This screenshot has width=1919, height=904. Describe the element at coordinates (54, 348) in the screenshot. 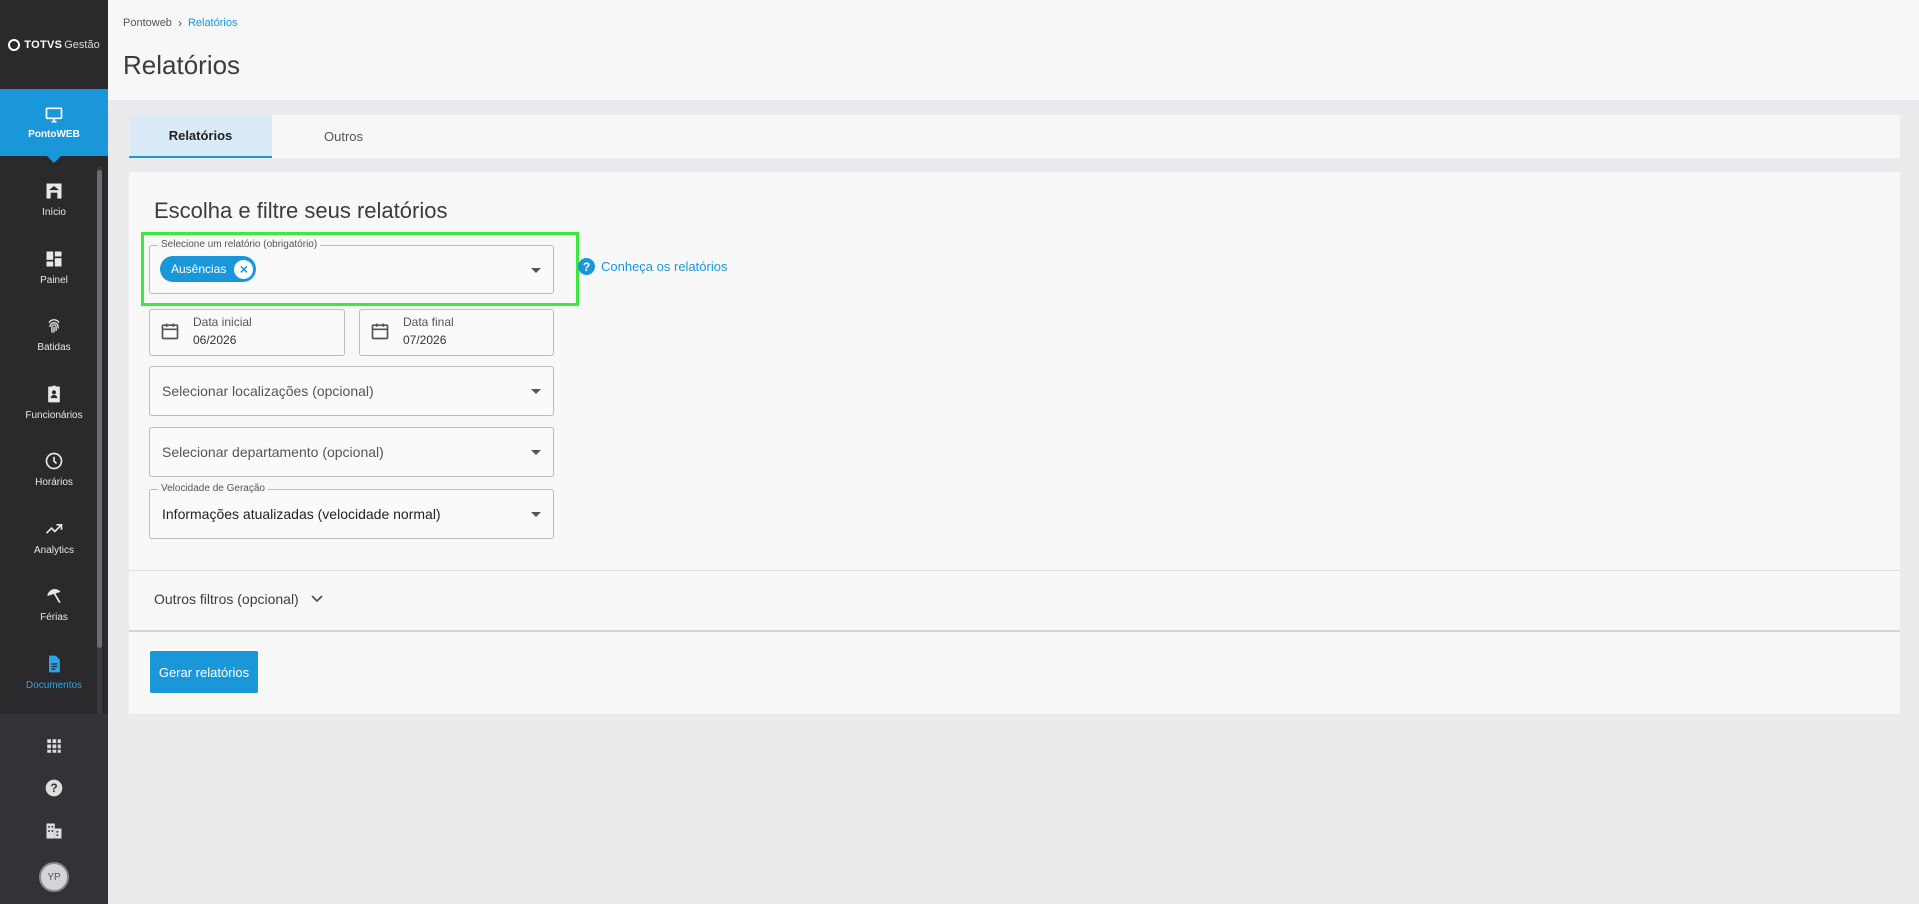

I see `nav-item-label: Batidas` at that location.